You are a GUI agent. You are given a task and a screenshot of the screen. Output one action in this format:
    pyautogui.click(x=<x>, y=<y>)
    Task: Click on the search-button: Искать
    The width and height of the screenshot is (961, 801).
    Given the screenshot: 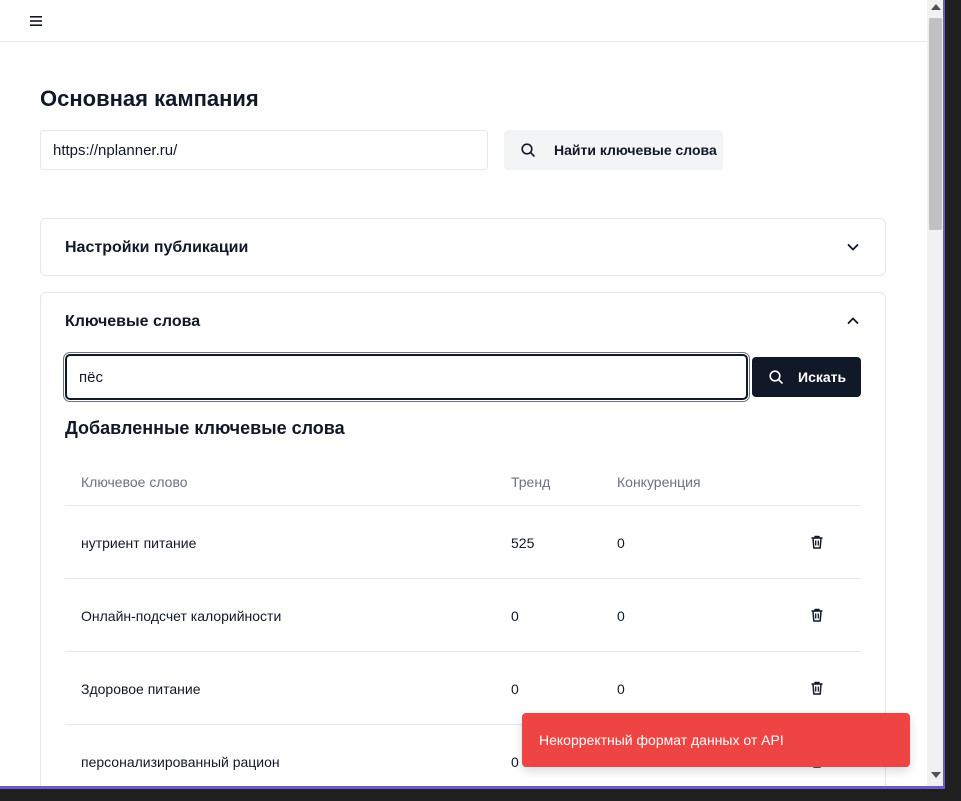 What is the action you would take?
    pyautogui.click(x=806, y=377)
    